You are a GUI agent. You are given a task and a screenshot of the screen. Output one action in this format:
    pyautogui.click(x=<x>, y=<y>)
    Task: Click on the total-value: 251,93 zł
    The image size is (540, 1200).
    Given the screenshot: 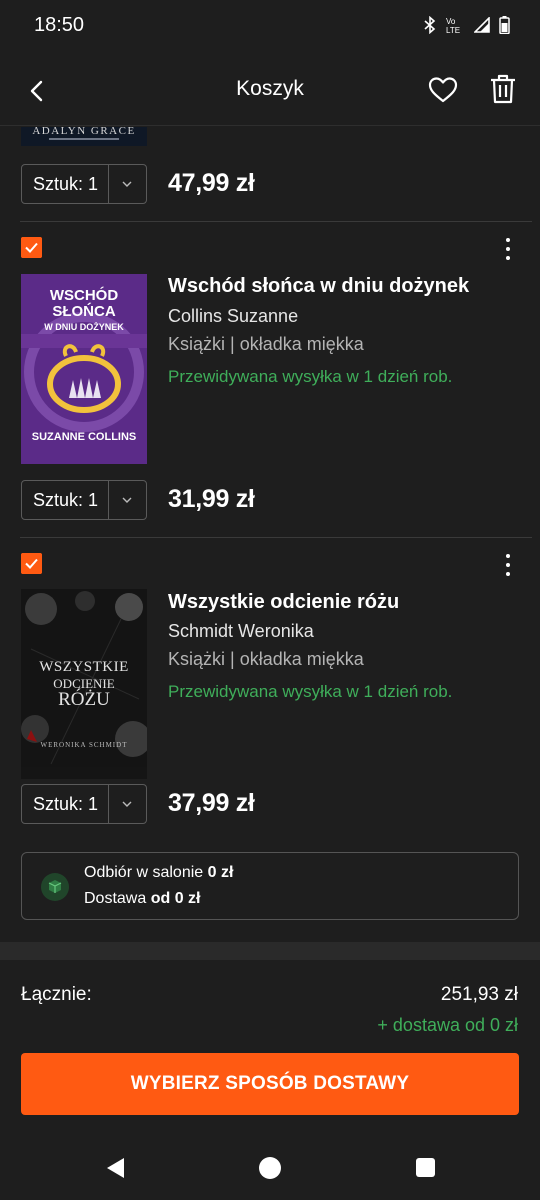 What is the action you would take?
    pyautogui.click(x=479, y=994)
    